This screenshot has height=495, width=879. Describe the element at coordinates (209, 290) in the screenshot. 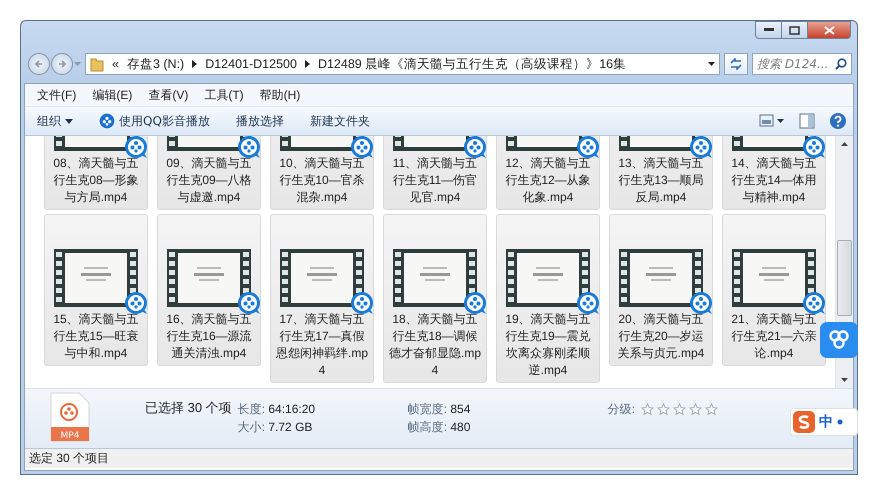

I see `video-file-tile: 16、滴天髓与五行生克16—源流通关清浊.mp4` at that location.